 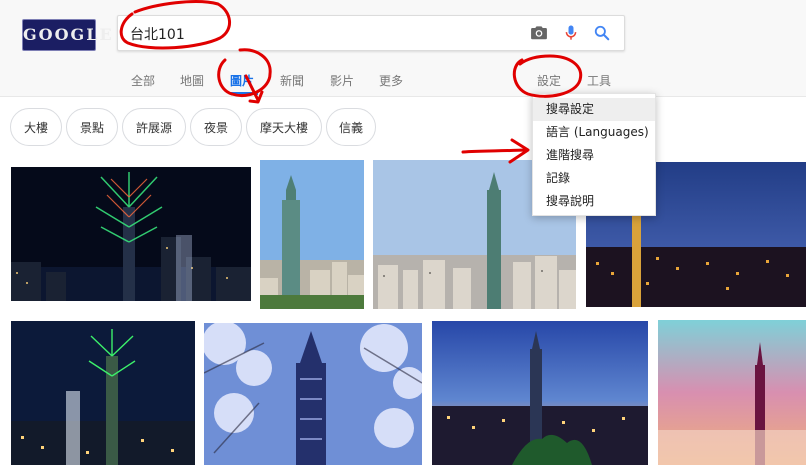 I want to click on settings-dropdown-menu: 搜尋設定 語言 (Languages) 進階搜尋 記錄 搜尋說明, so click(x=594, y=154).